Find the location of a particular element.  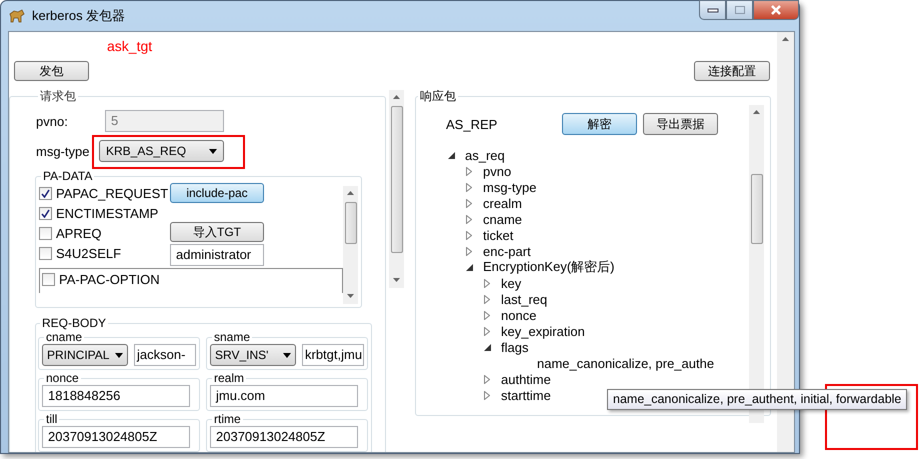

tree-item: key is located at coordinates (511, 283).